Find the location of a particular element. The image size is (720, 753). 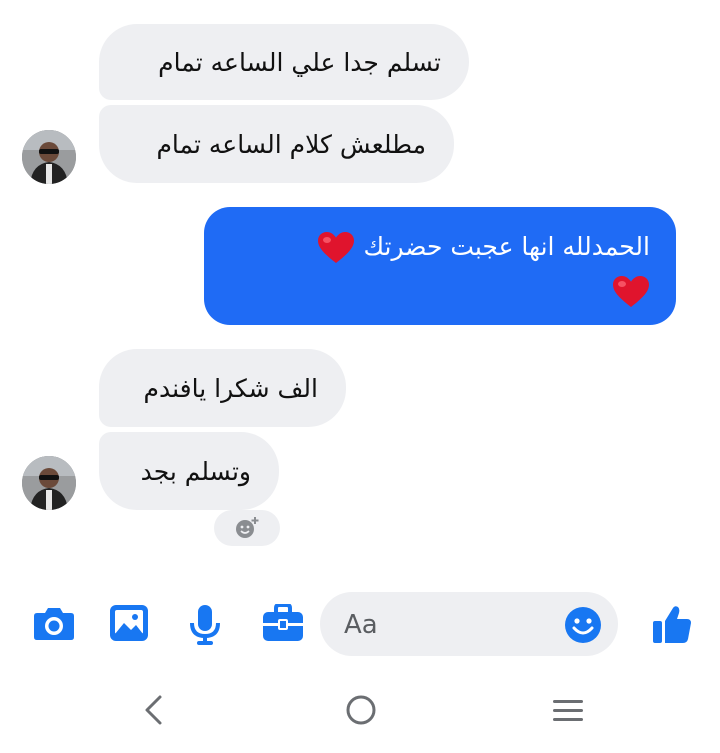

microphone-button is located at coordinates (205, 627).